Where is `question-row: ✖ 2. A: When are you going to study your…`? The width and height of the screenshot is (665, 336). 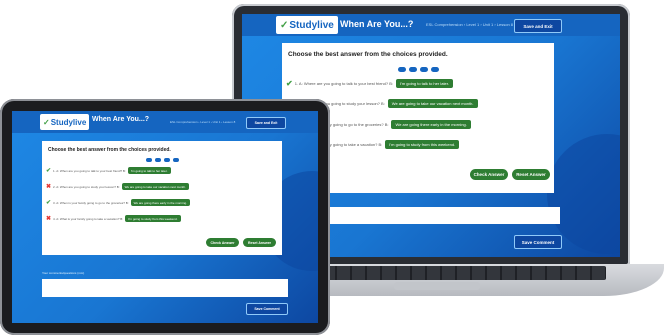 question-row: ✖ 2. A: When are you going to study your… is located at coordinates (117, 186).